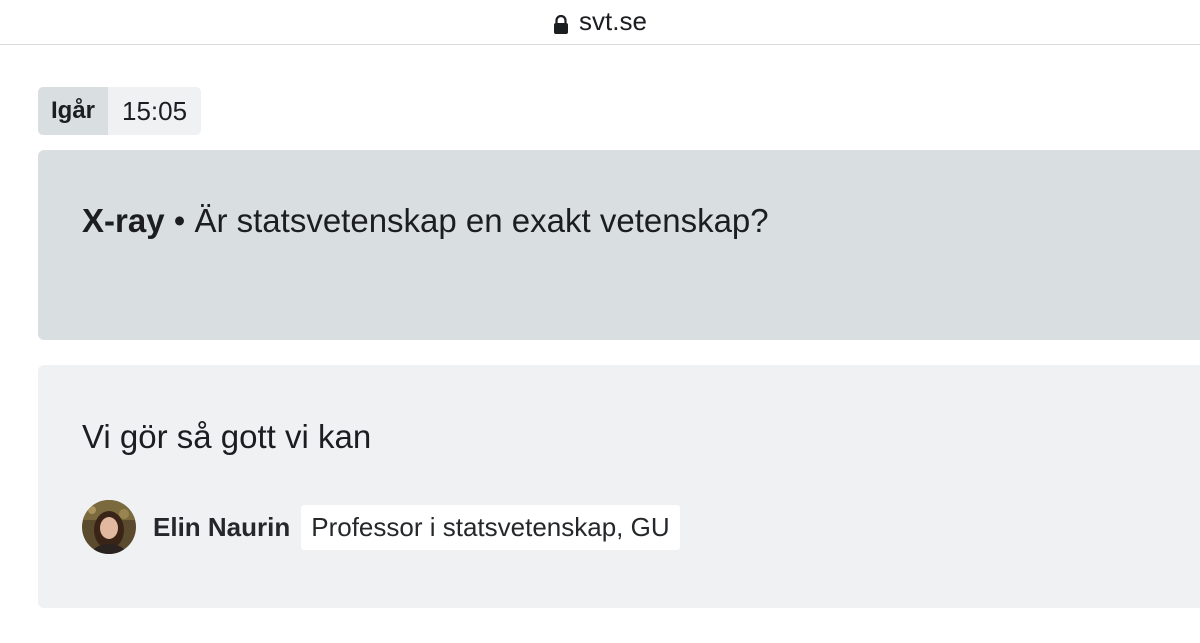 The height and width of the screenshot is (643, 1200). What do you see at coordinates (123, 220) in the screenshot?
I see `program-name: X-ray` at bounding box center [123, 220].